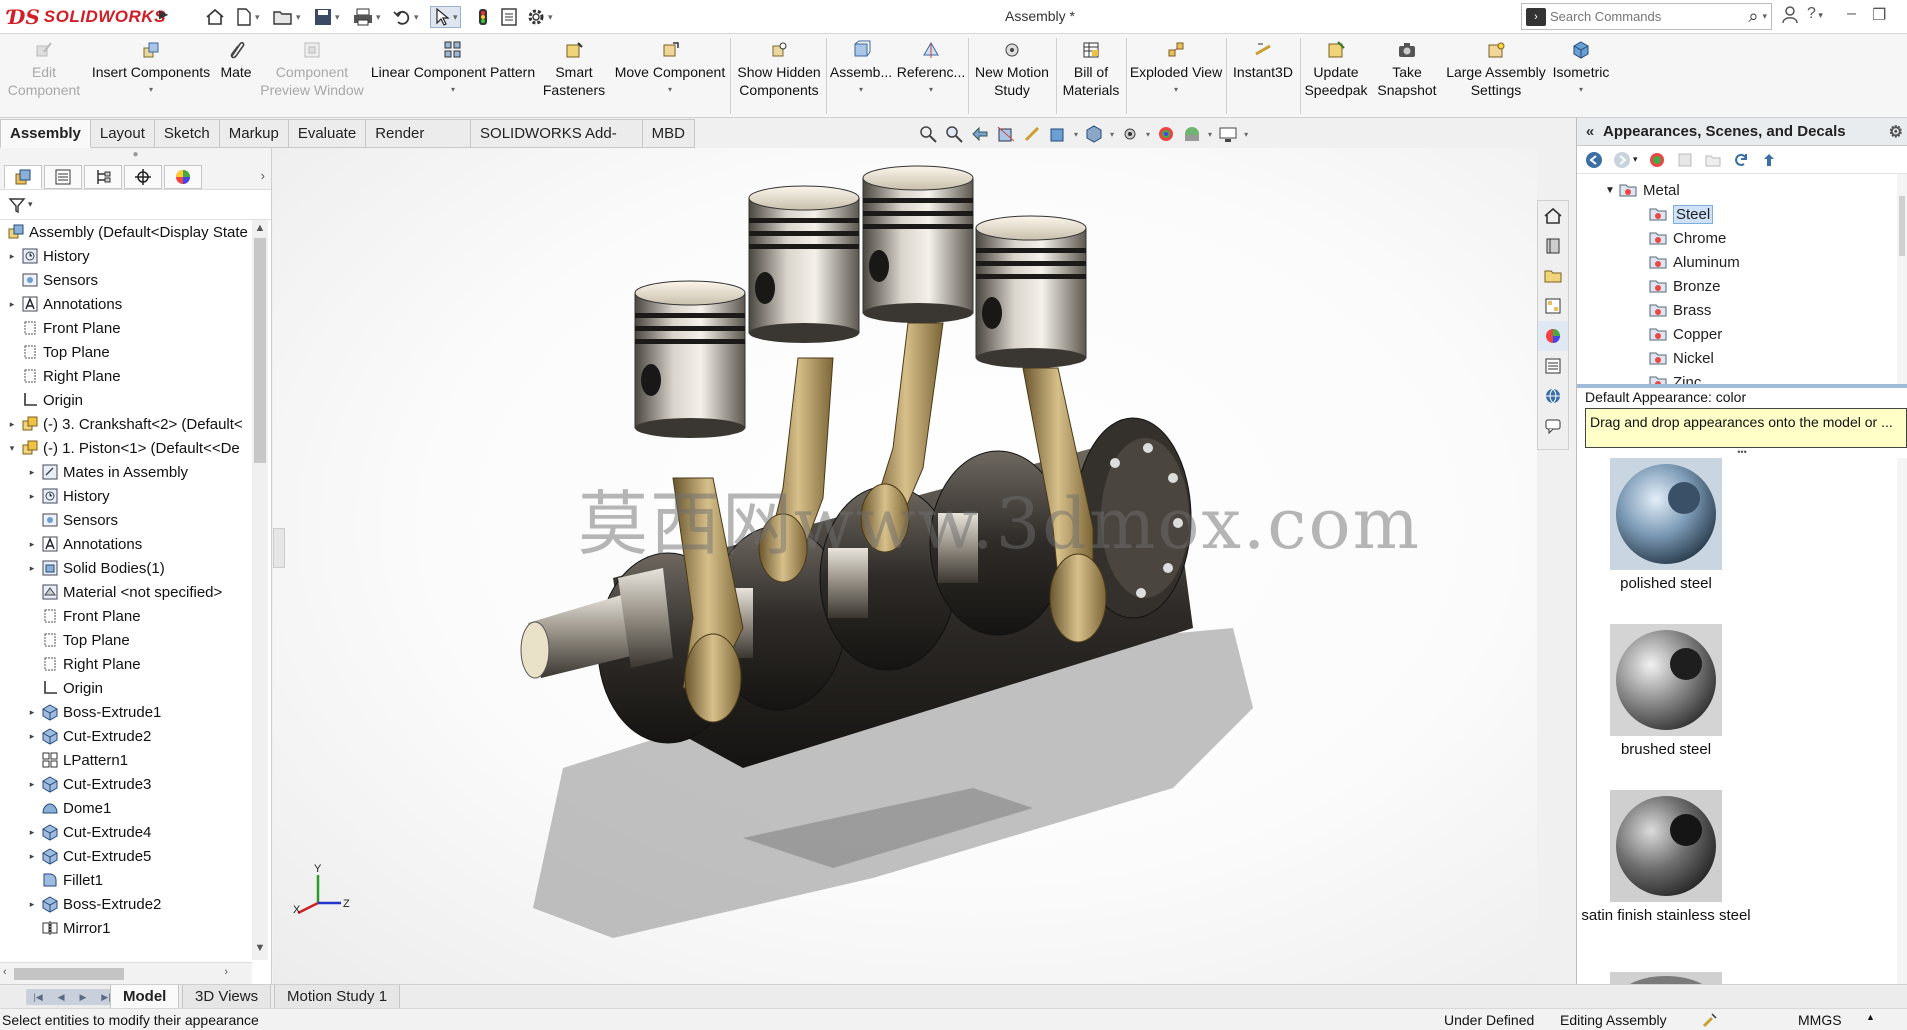 This screenshot has width=1907, height=1030. I want to click on tab-model: Model, so click(145, 997).